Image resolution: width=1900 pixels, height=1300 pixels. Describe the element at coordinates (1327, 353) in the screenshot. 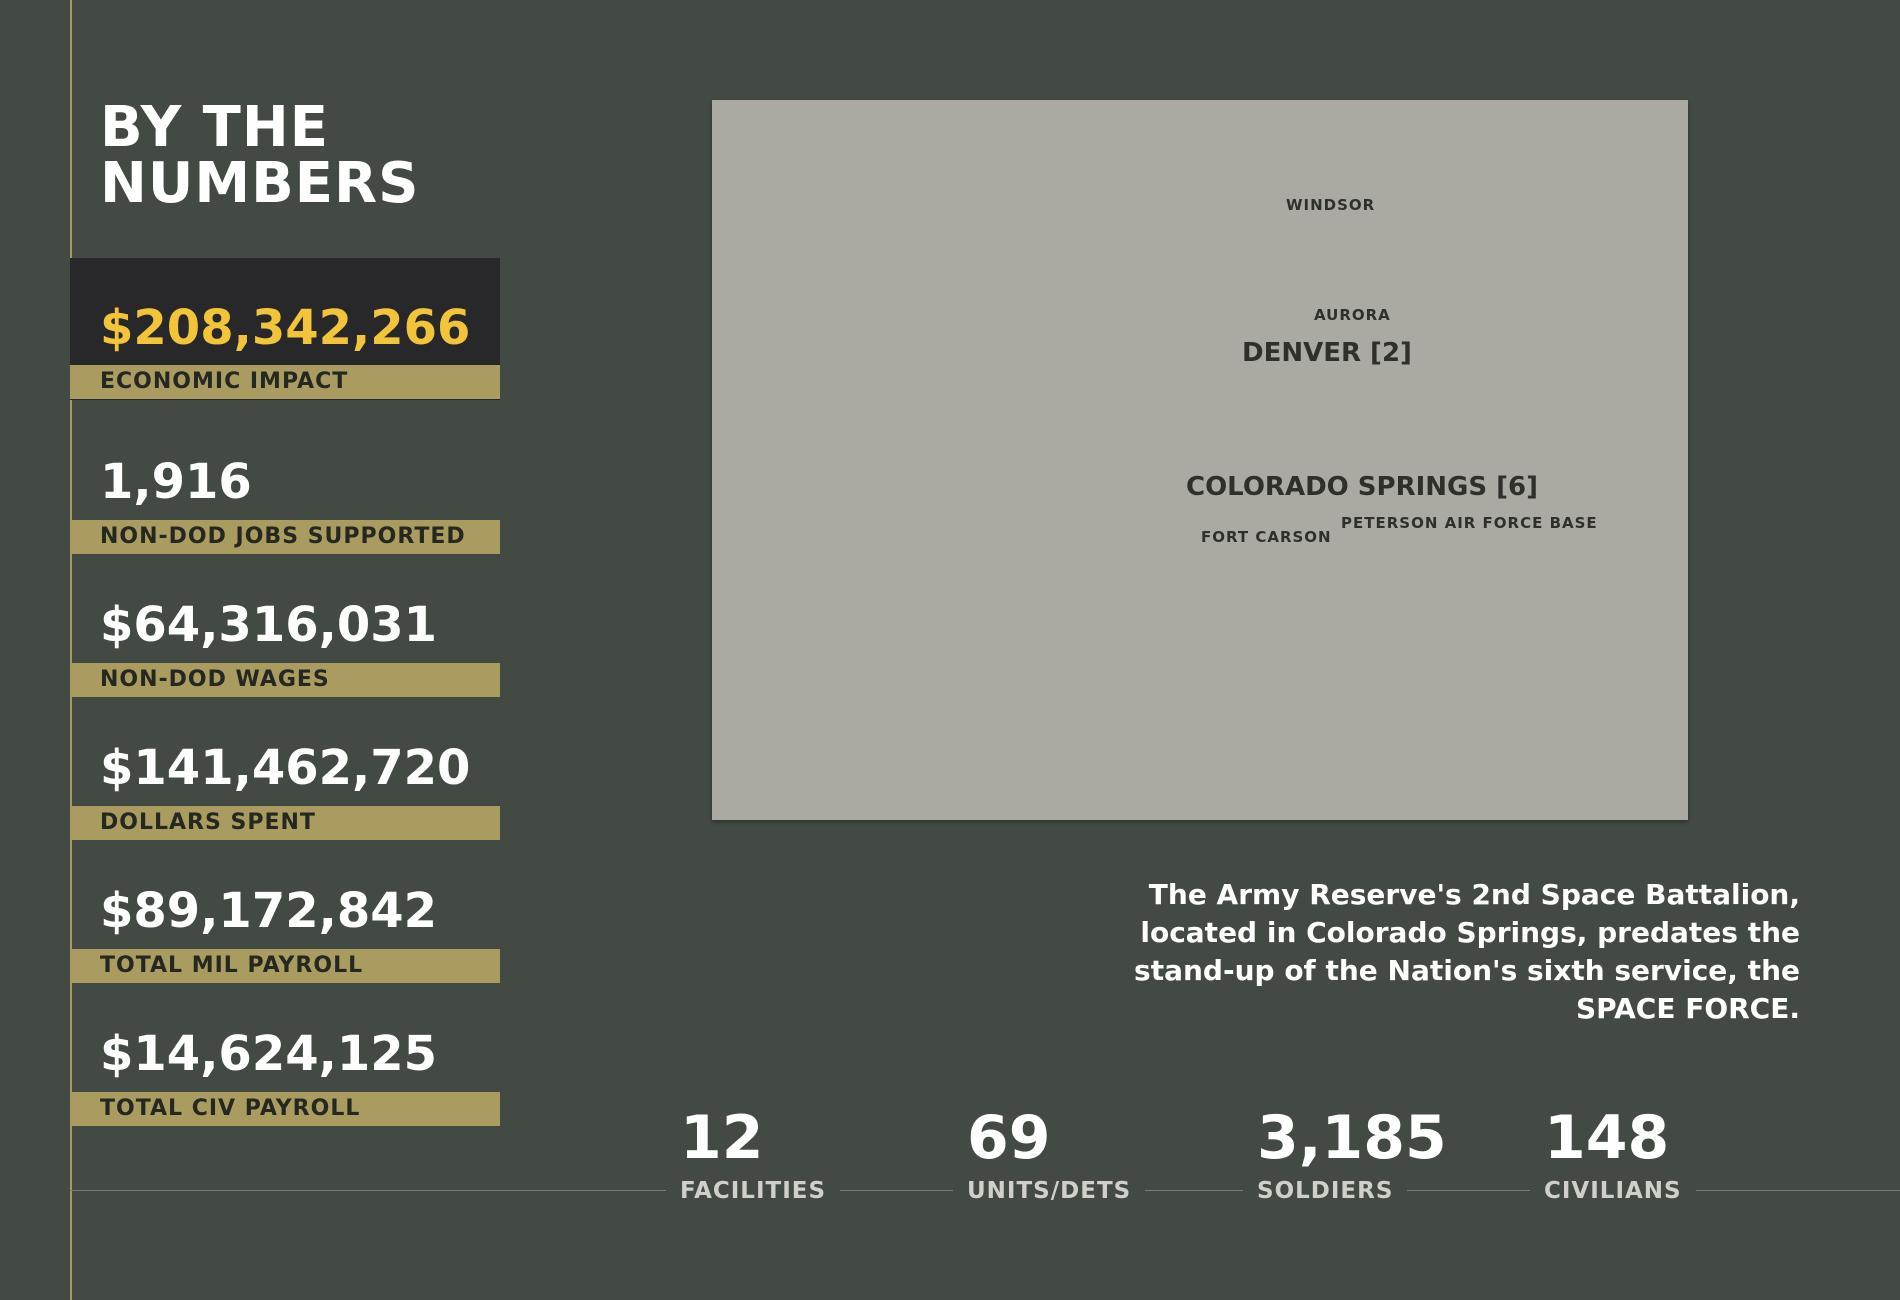

I see `map-label-denver: DENVER [2]` at that location.